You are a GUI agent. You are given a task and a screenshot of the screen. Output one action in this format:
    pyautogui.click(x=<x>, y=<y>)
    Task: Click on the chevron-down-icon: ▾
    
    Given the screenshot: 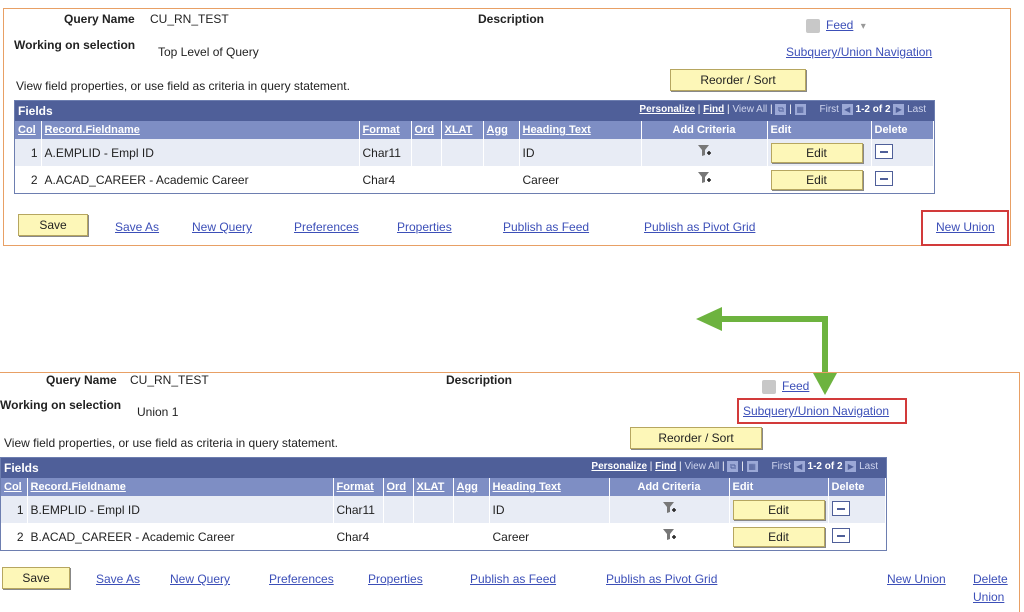 What is the action you would take?
    pyautogui.click(x=863, y=26)
    